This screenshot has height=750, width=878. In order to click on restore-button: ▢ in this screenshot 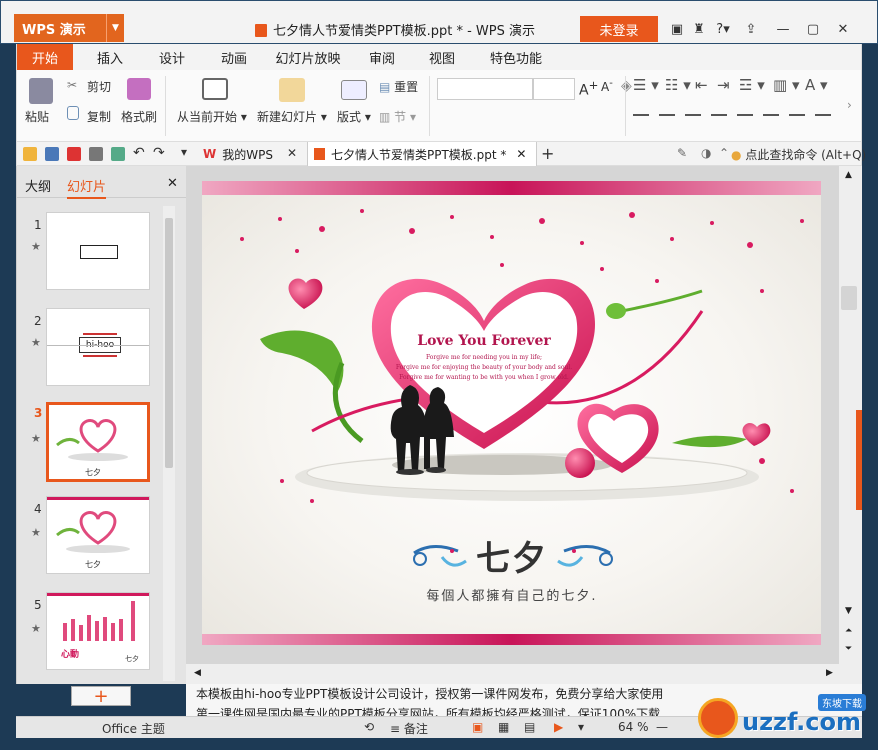, I will do `click(813, 29)`.